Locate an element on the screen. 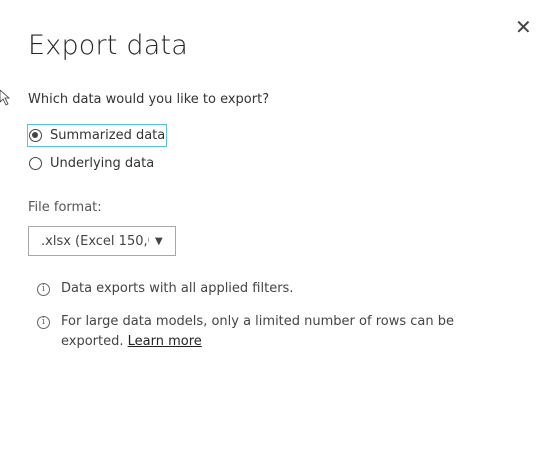  file-format-dropdown: .xlsx (Excel 150,0C ▼ is located at coordinates (102, 241).